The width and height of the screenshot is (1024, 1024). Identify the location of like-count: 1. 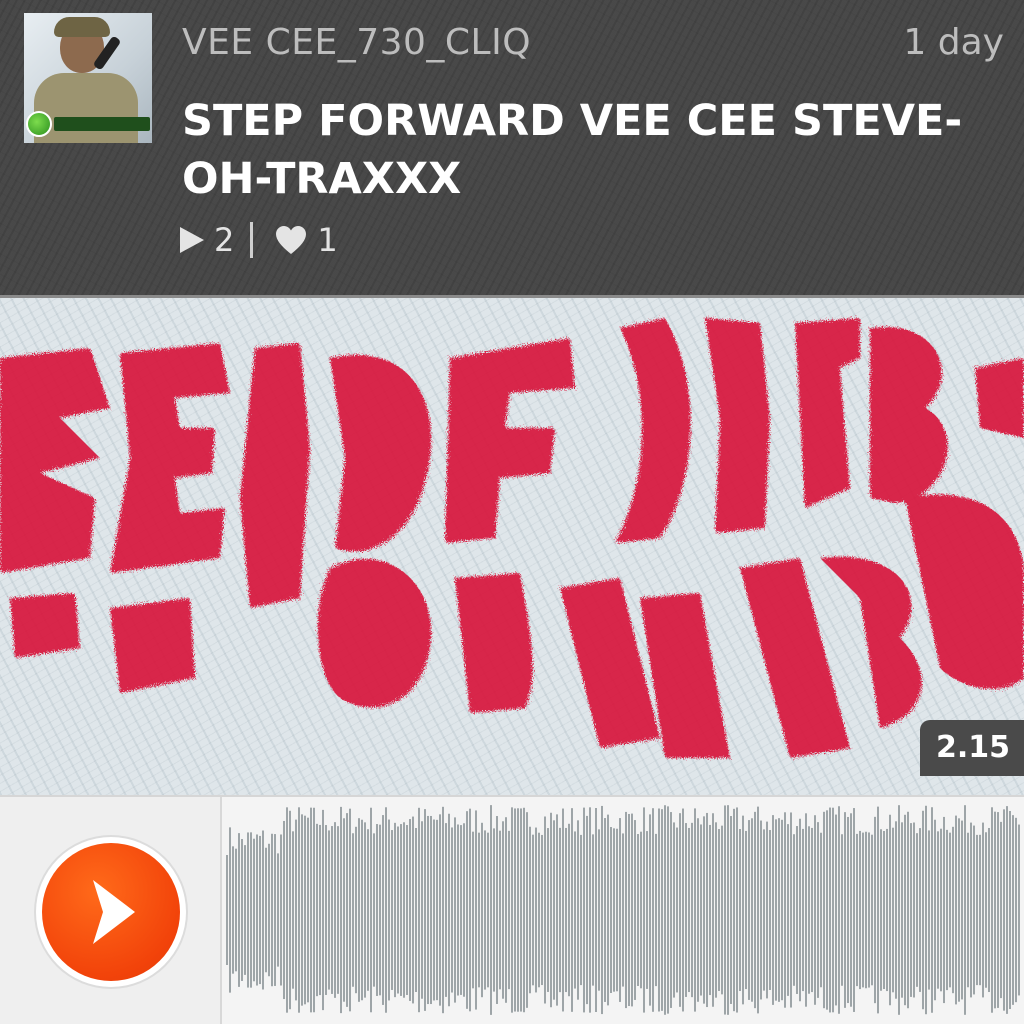
(327, 240).